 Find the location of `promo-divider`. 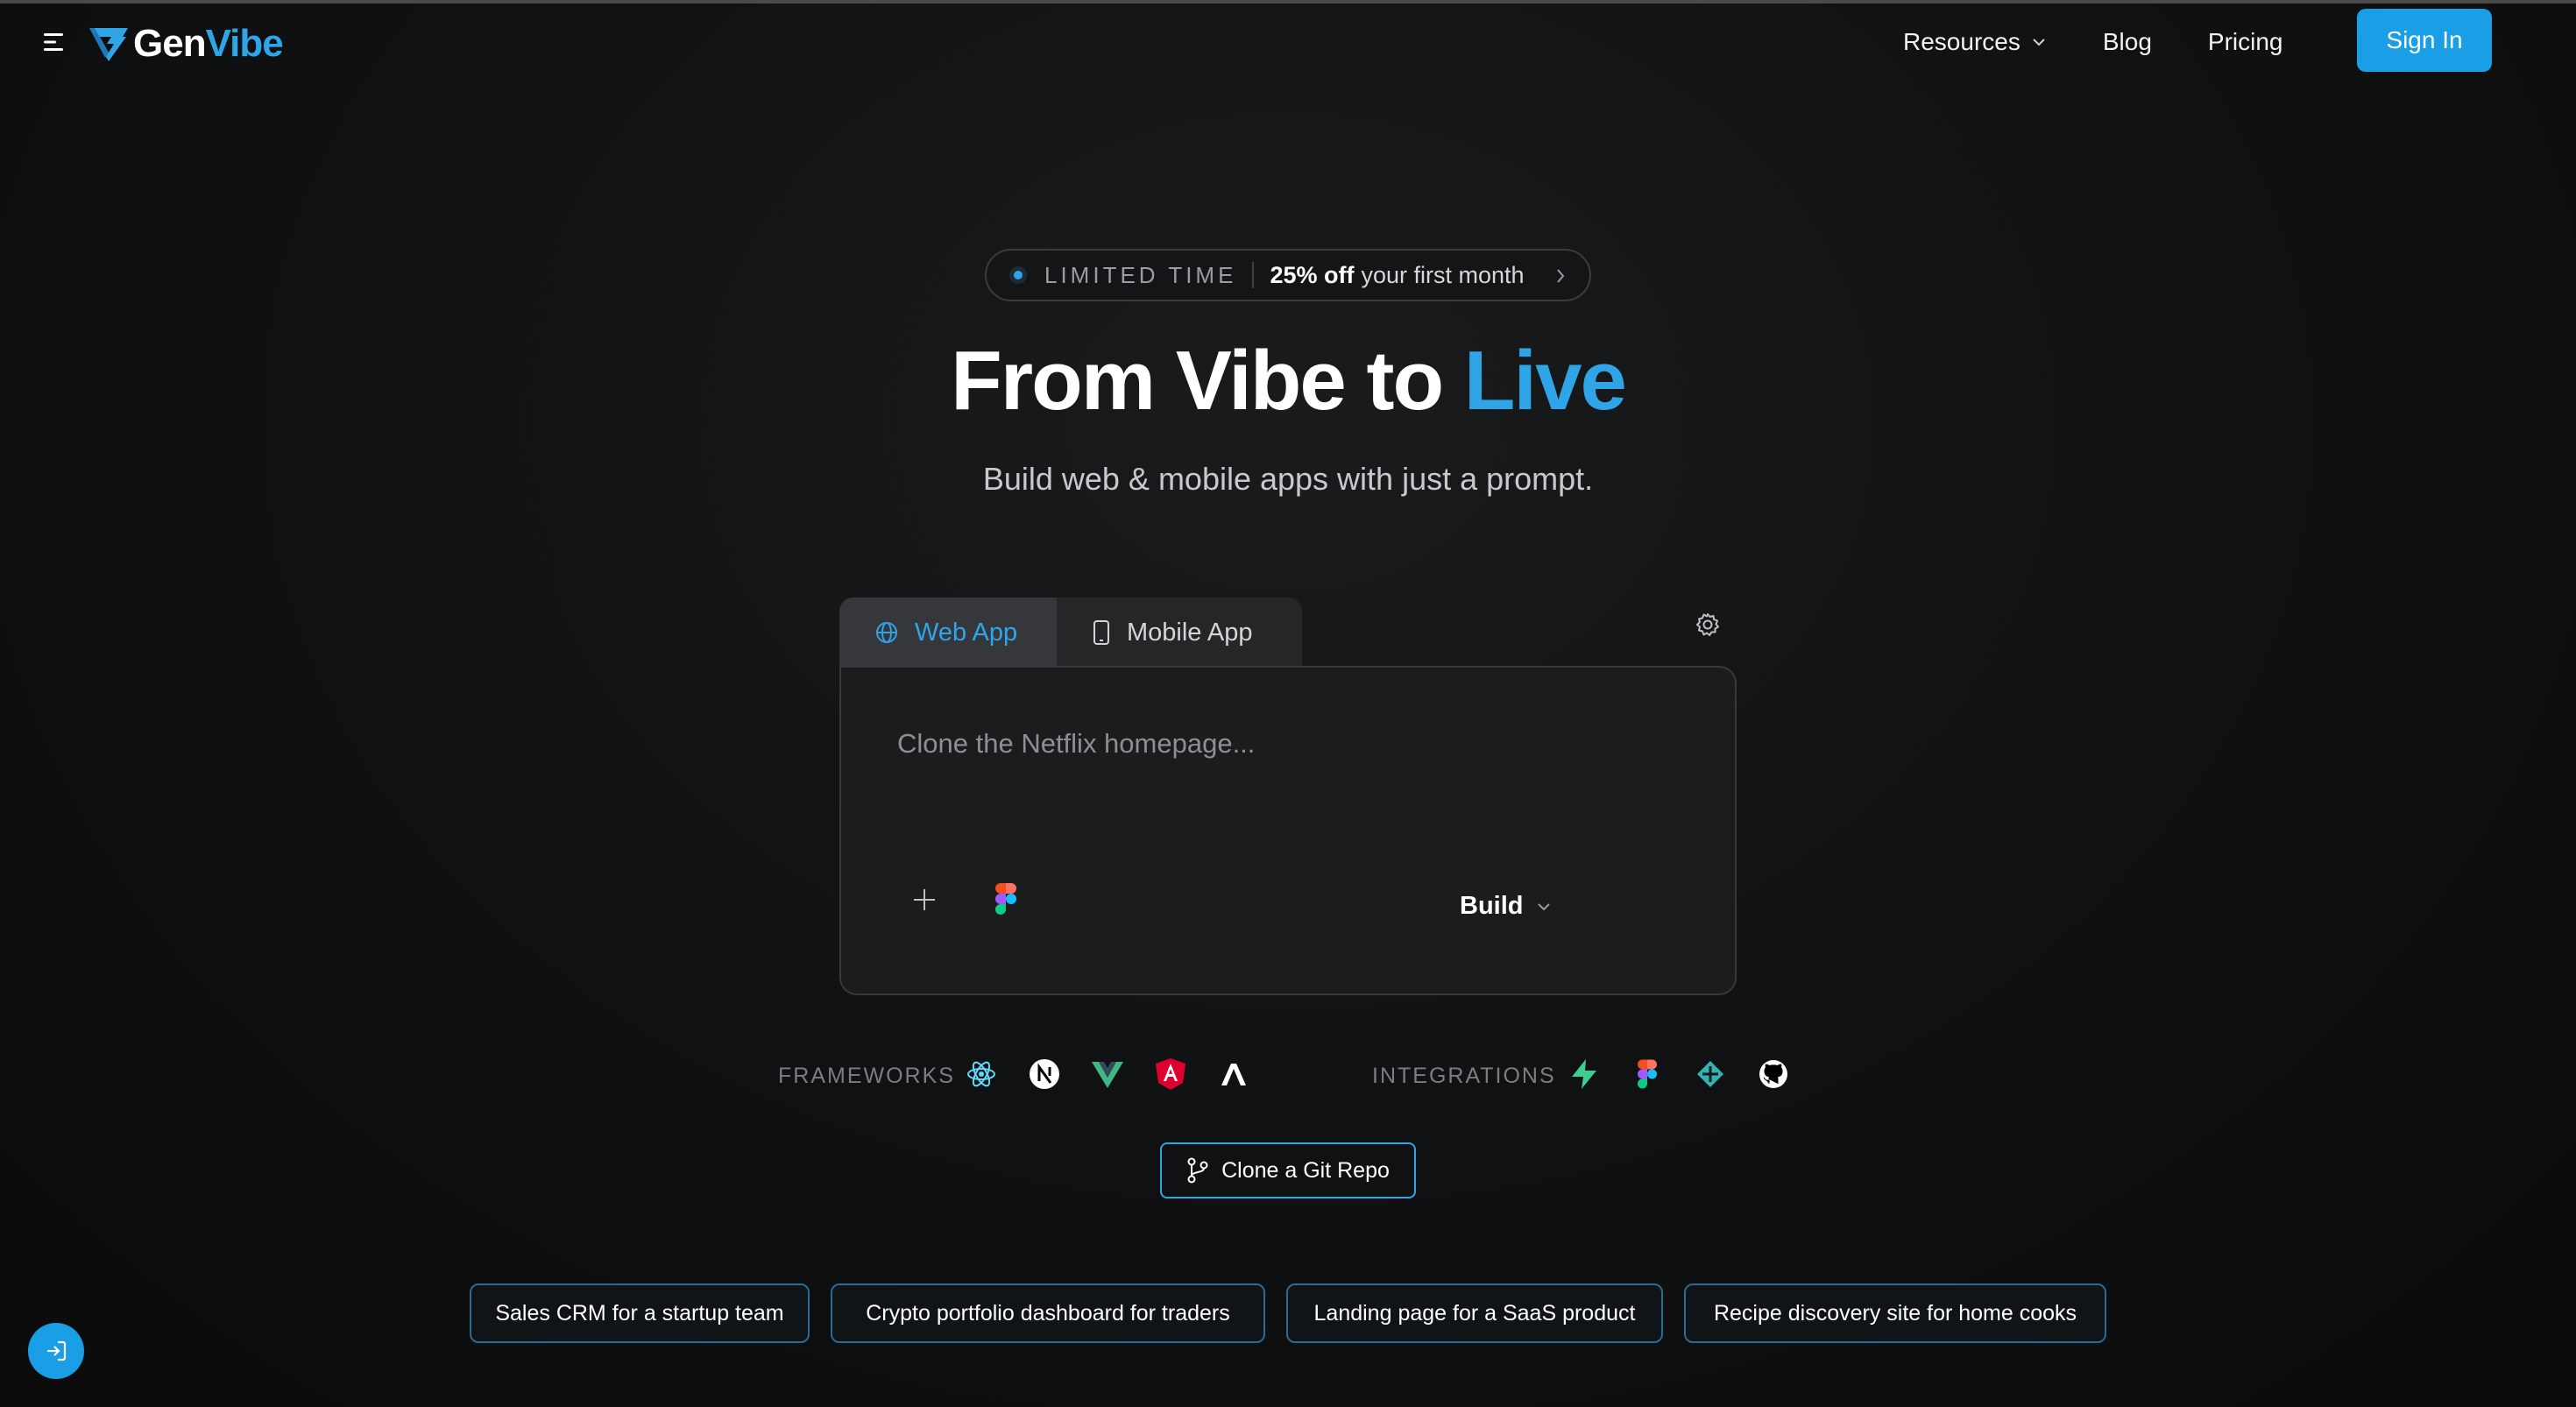

promo-divider is located at coordinates (1253, 275).